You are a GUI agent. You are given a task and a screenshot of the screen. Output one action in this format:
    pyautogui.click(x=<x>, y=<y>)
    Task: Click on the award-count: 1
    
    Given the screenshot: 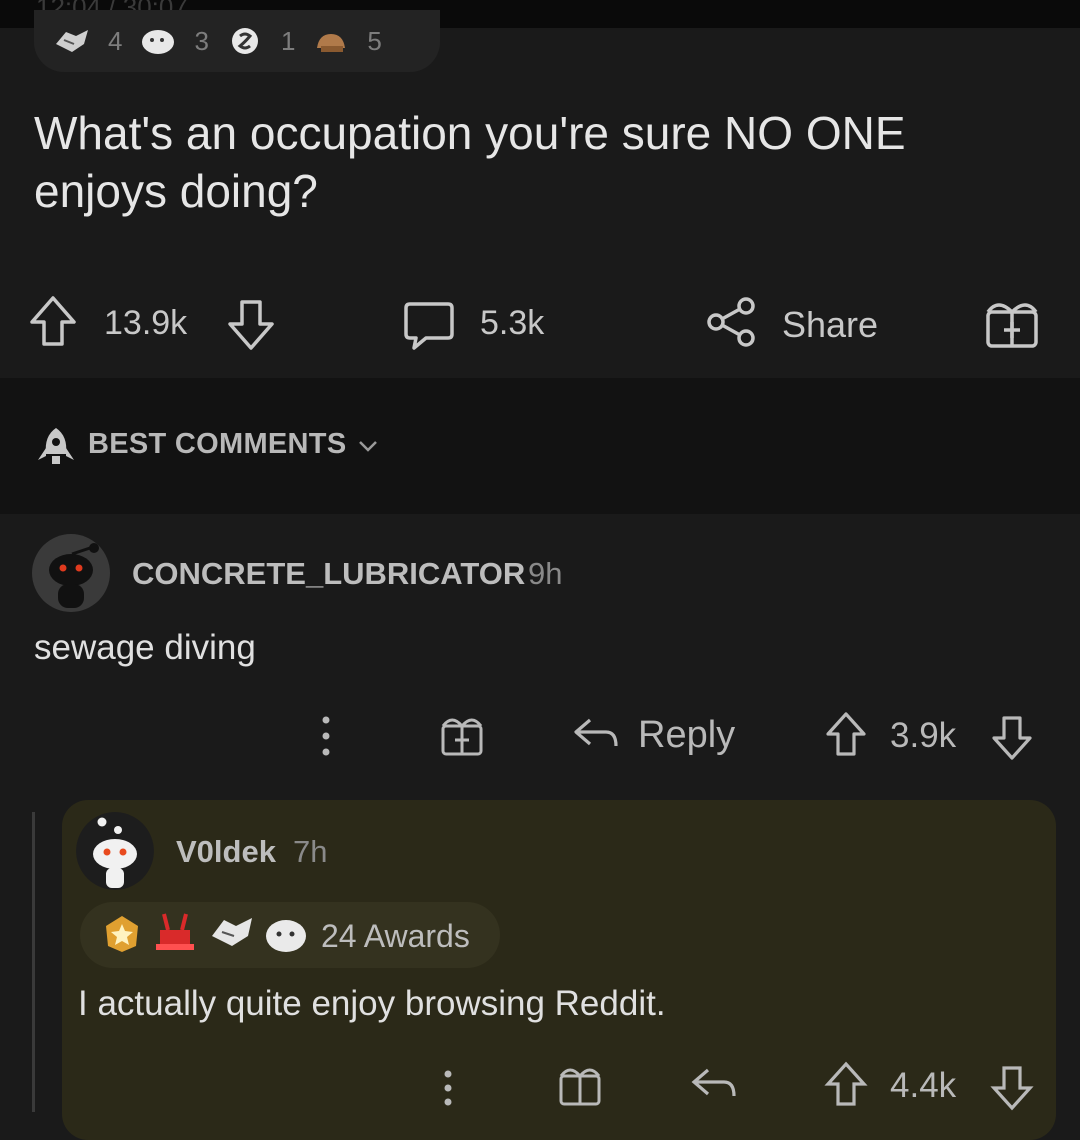 What is the action you would take?
    pyautogui.click(x=288, y=40)
    